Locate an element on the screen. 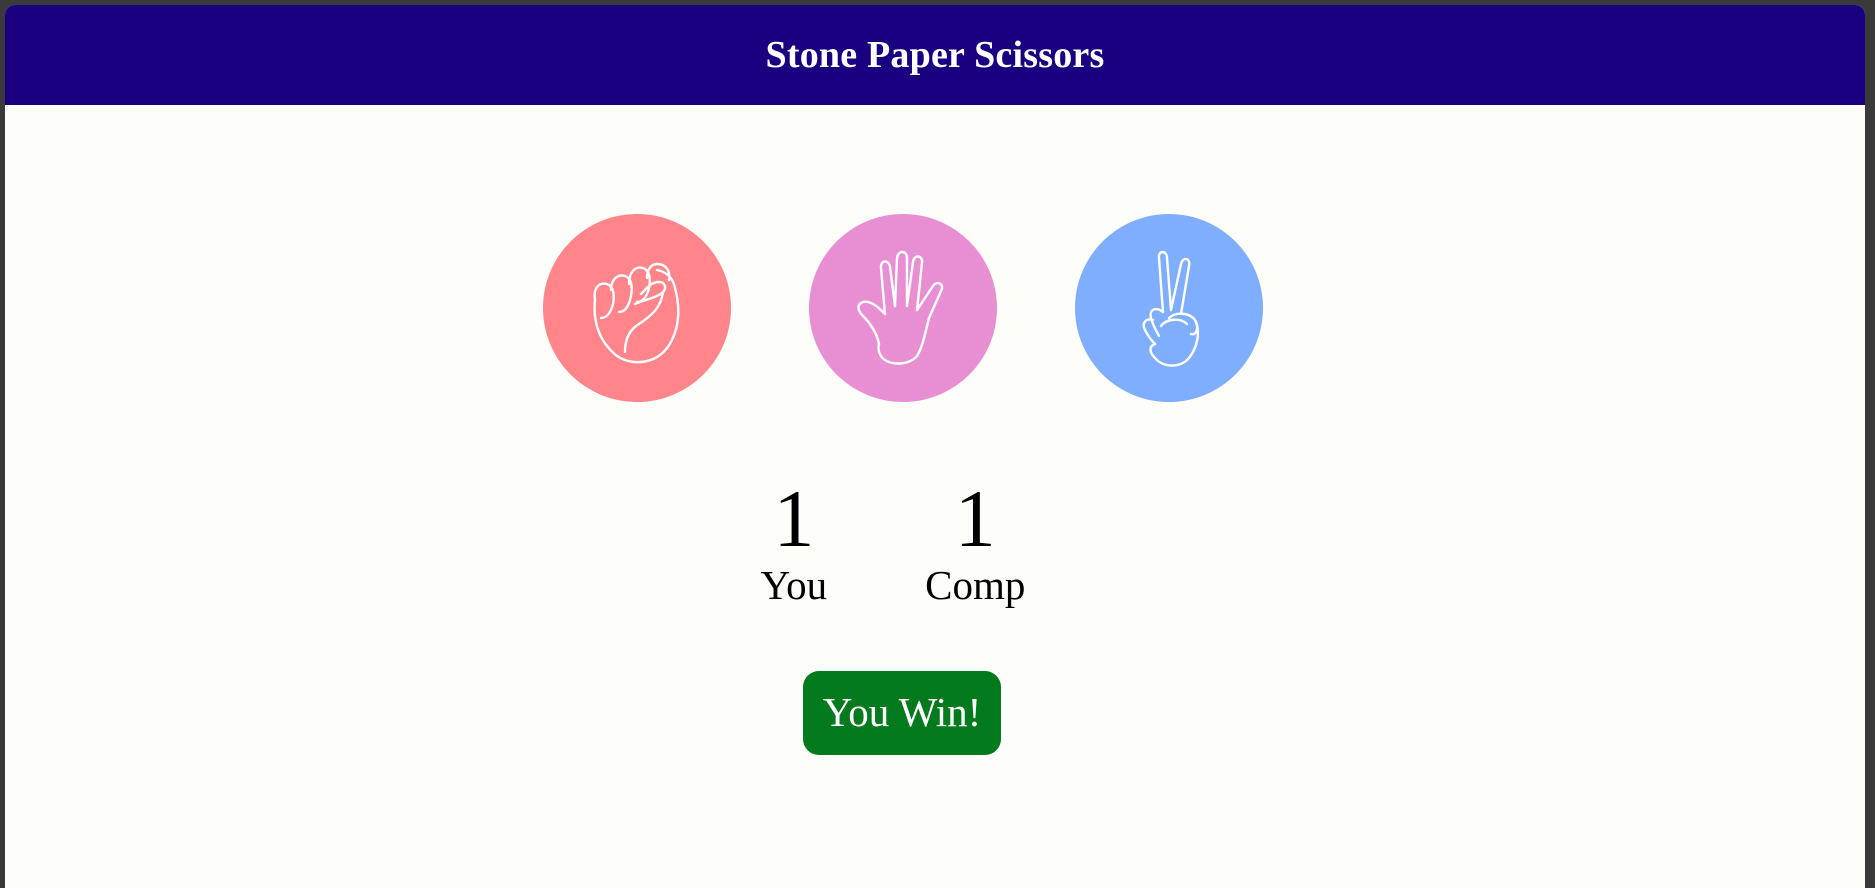 This screenshot has width=1875, height=888. open-hand-icon is located at coordinates (899, 307).